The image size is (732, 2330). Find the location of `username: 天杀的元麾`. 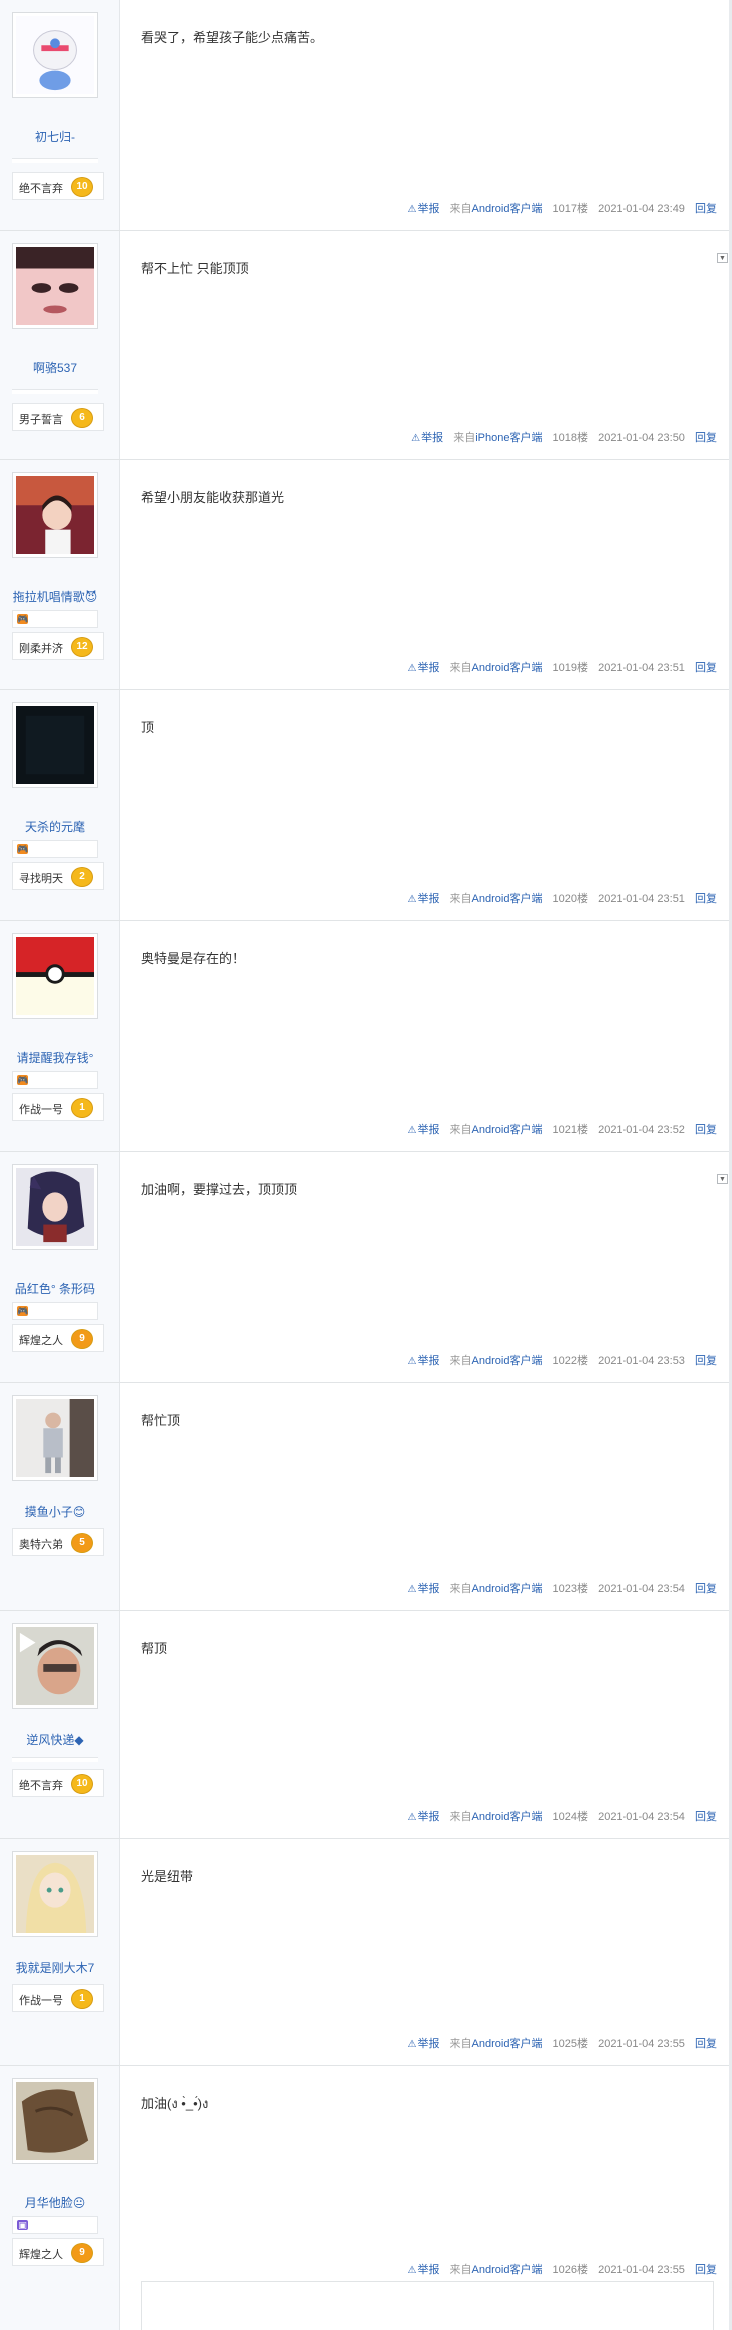

username: 天杀的元麾 is located at coordinates (55, 826).